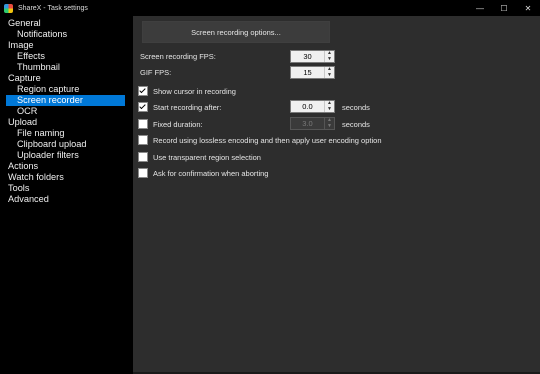 Image resolution: width=540 pixels, height=374 pixels. I want to click on tree-item-file-naming: File naming, so click(66, 133).